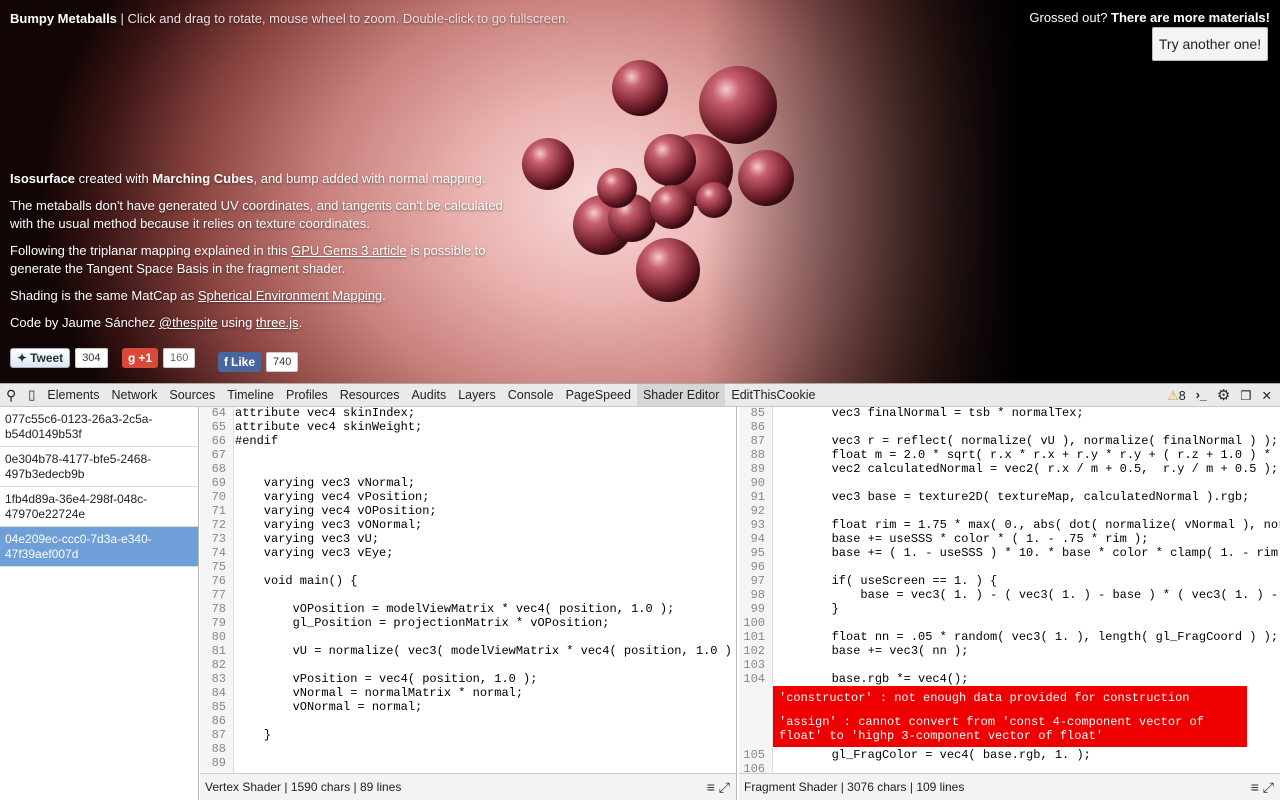 The height and width of the screenshot is (800, 1280). What do you see at coordinates (468, 693) in the screenshot?
I see `code-line: 84 vNormal = normalMatrix * normal;` at bounding box center [468, 693].